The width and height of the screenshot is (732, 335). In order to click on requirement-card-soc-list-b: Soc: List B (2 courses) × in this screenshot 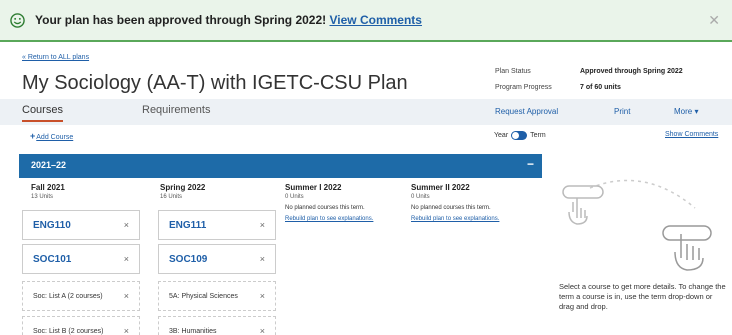, I will do `click(81, 325)`.